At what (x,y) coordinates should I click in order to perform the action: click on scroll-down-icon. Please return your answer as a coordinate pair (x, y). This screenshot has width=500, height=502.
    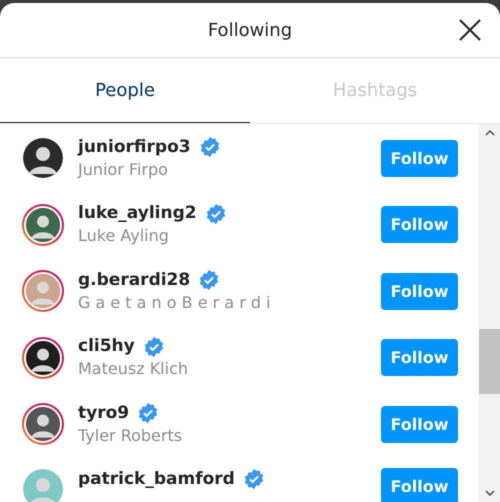
    Looking at the image, I should click on (489, 493).